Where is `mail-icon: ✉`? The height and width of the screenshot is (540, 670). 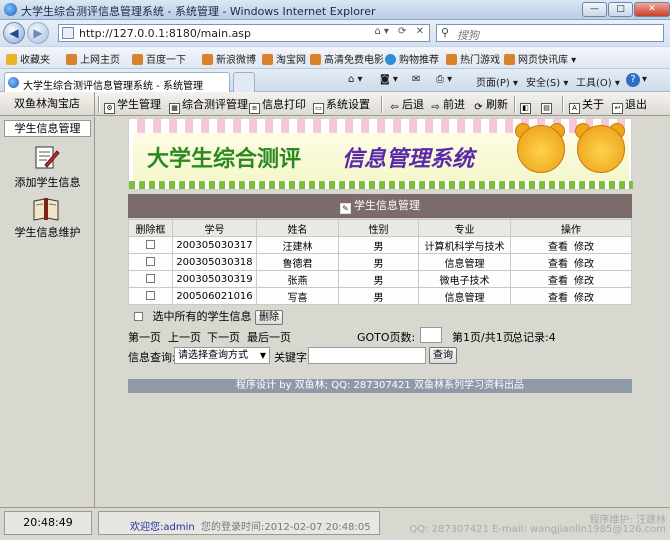
mail-icon: ✉ is located at coordinates (416, 79).